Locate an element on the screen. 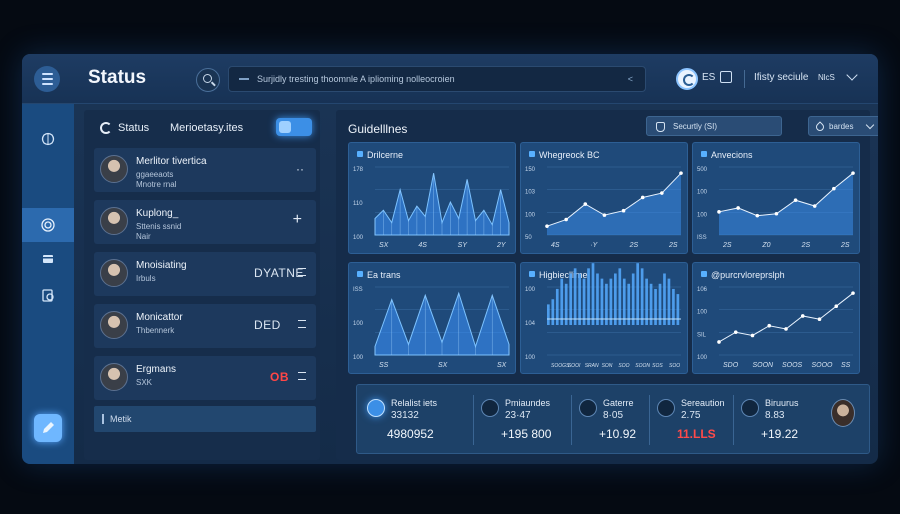  edit-icon is located at coordinates (48, 427).